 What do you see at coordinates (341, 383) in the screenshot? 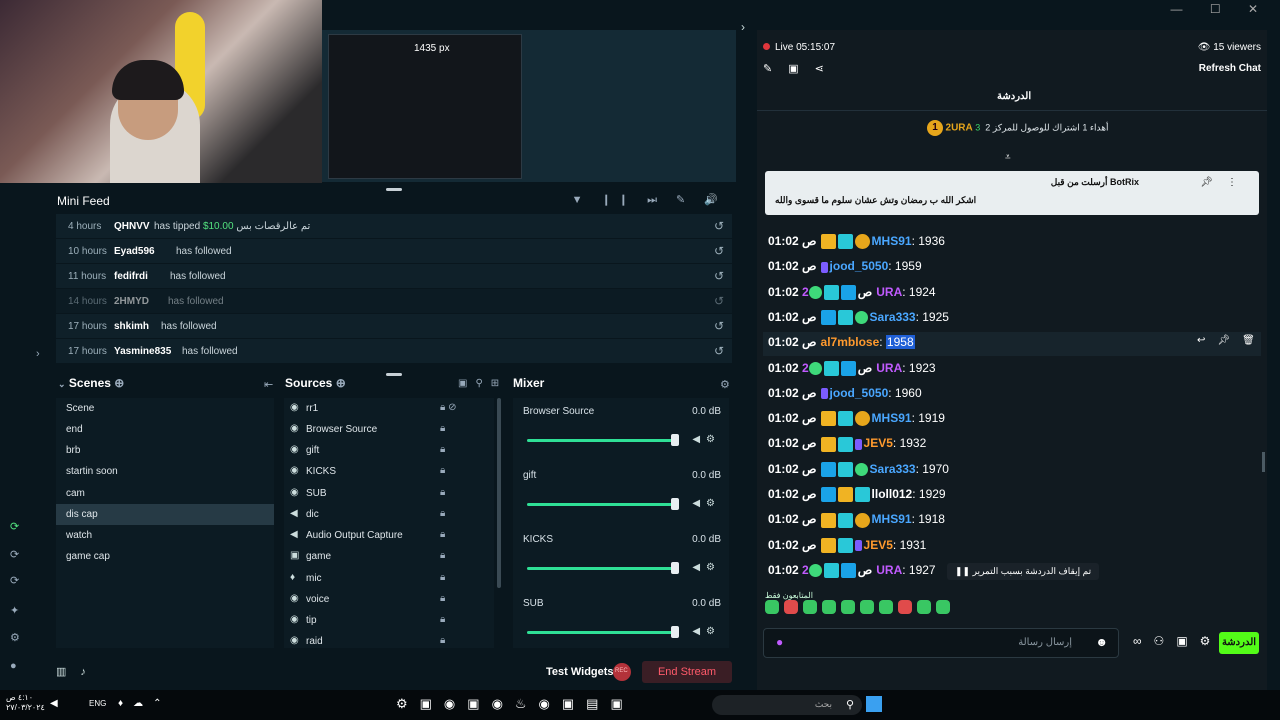
I see `add-source-icon: ⊕` at bounding box center [341, 383].